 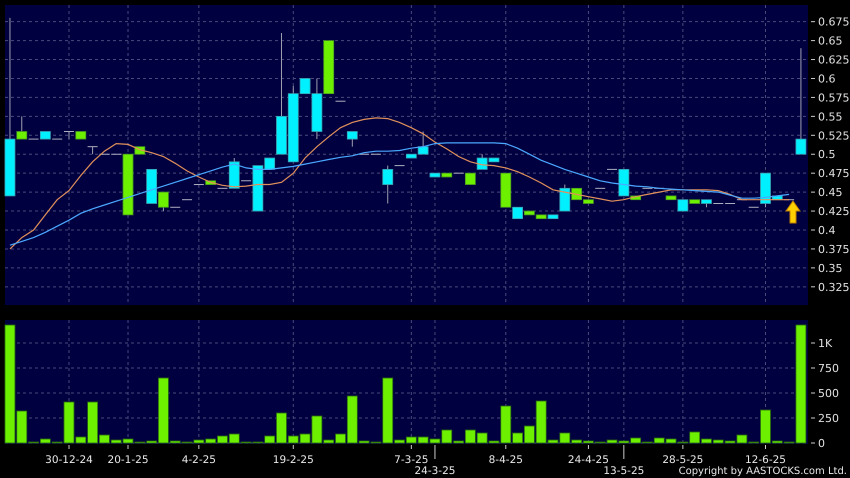 What do you see at coordinates (834, 22) in the screenshot?
I see `axis-label: 0.675` at bounding box center [834, 22].